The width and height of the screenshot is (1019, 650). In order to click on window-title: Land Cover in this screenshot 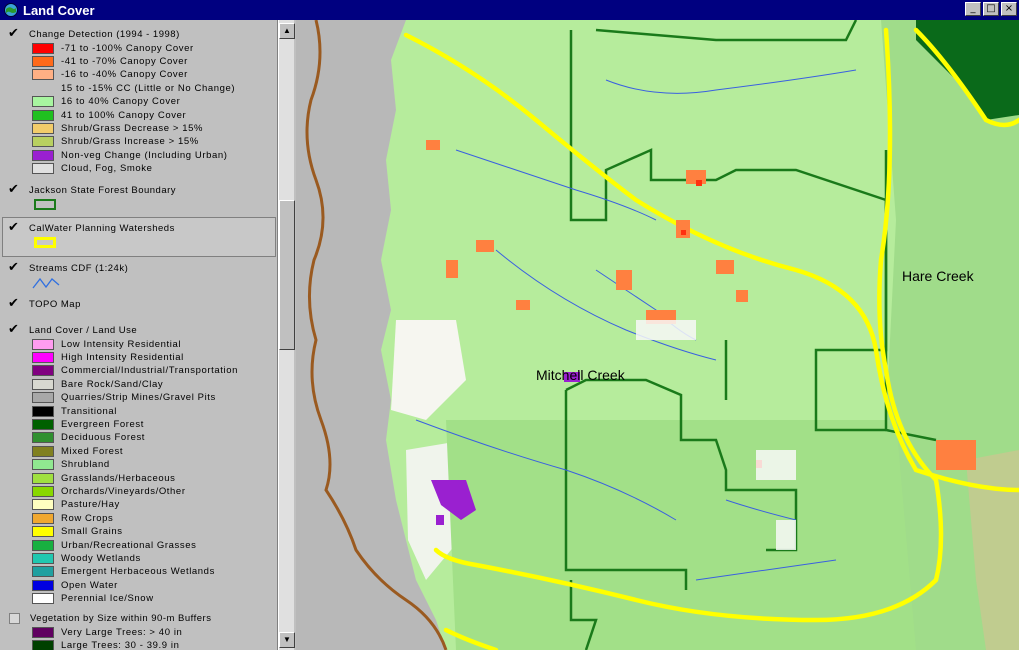, I will do `click(59, 10)`.